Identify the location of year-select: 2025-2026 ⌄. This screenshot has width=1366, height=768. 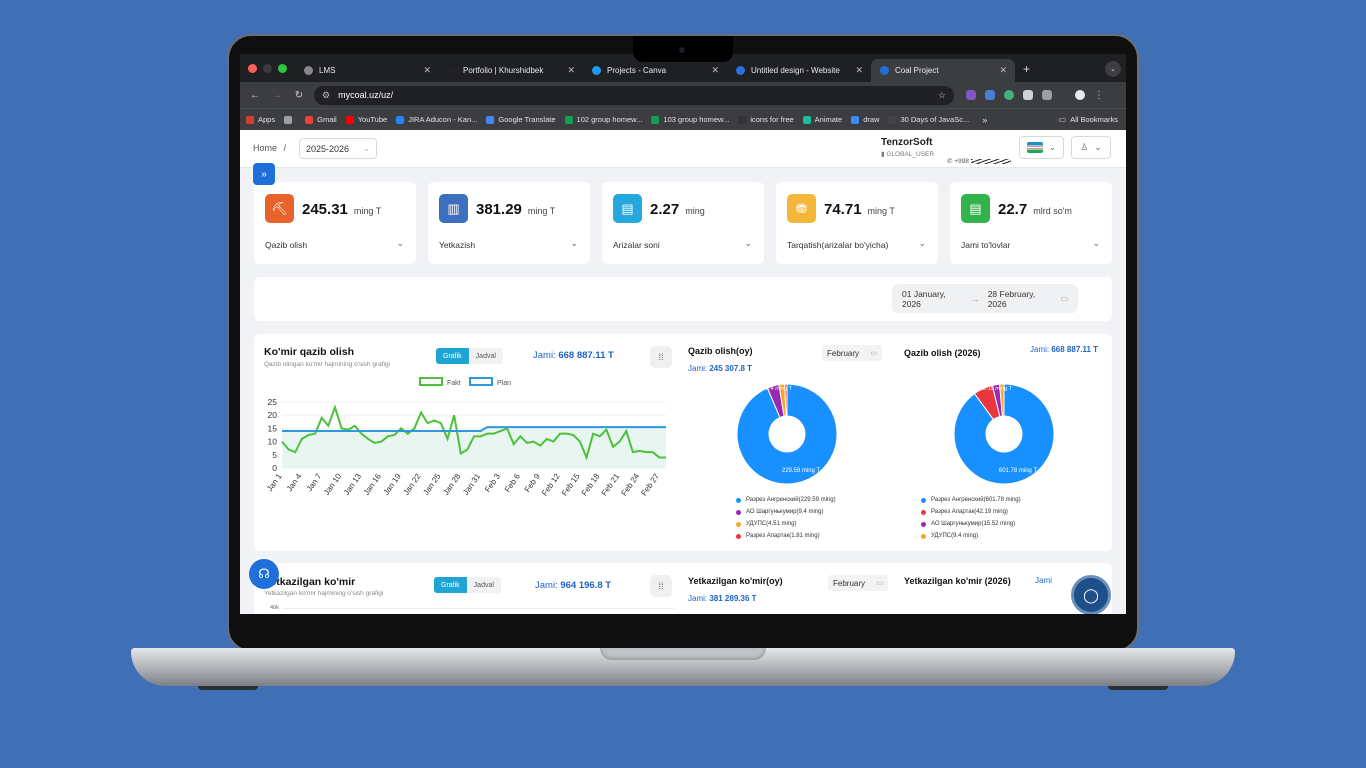
(338, 148).